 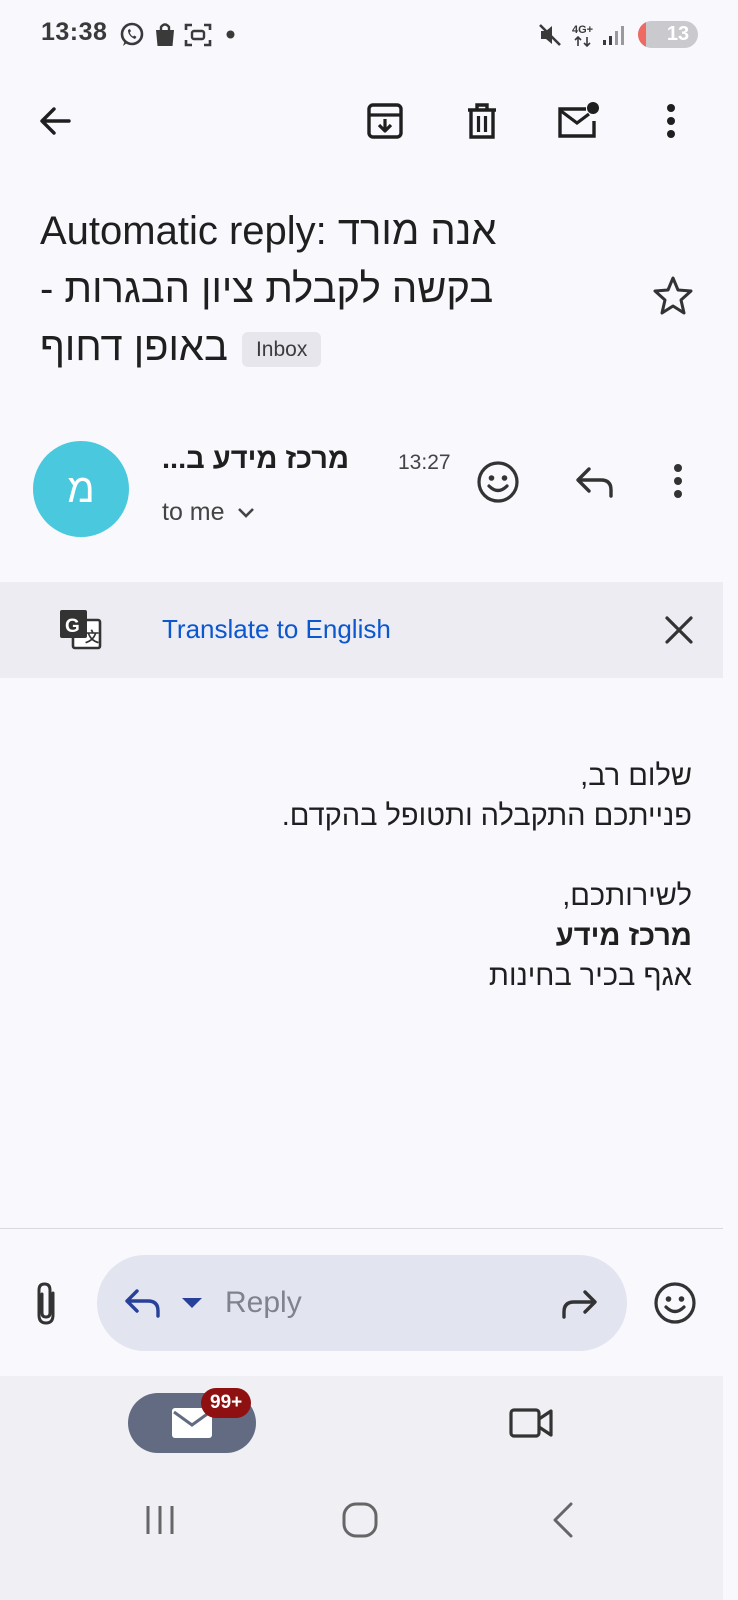 I want to click on translate-icon: G文, so click(x=80, y=630).